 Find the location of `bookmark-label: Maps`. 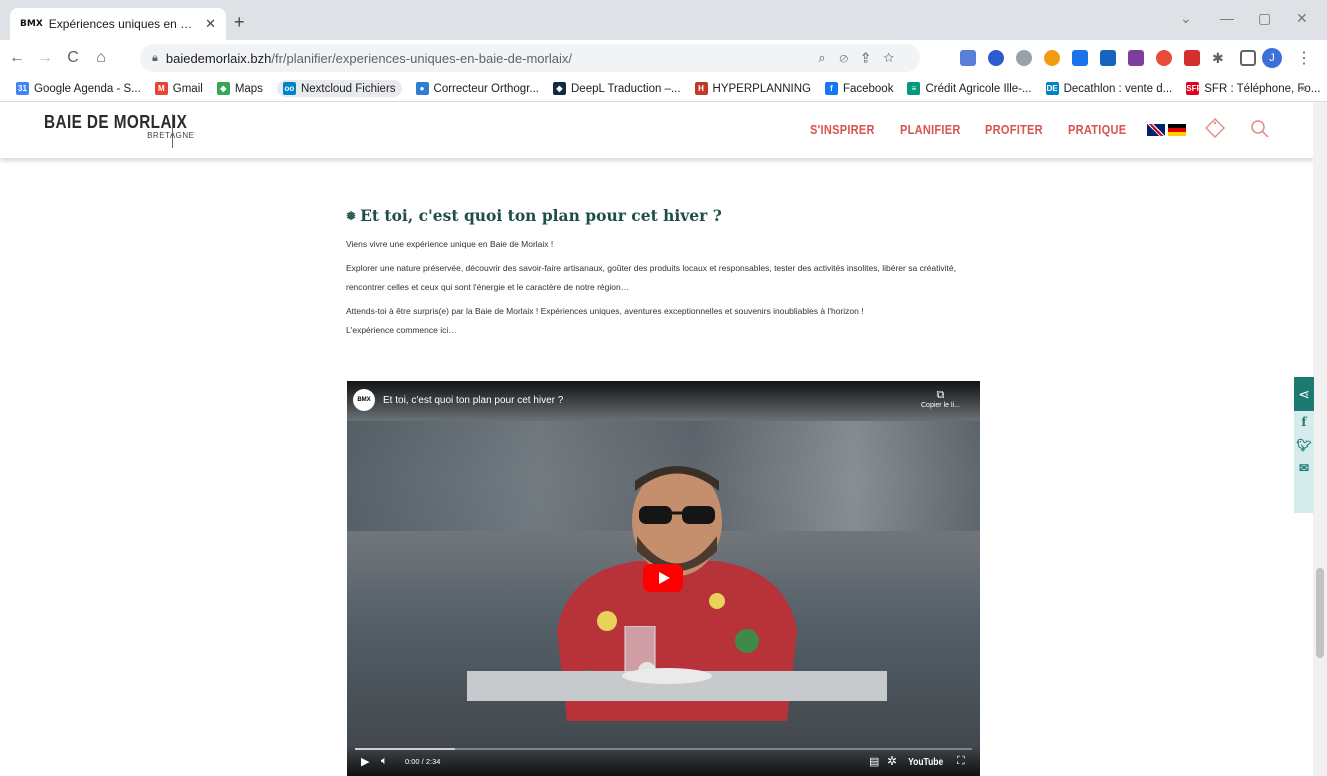

bookmark-label: Maps is located at coordinates (248, 88).